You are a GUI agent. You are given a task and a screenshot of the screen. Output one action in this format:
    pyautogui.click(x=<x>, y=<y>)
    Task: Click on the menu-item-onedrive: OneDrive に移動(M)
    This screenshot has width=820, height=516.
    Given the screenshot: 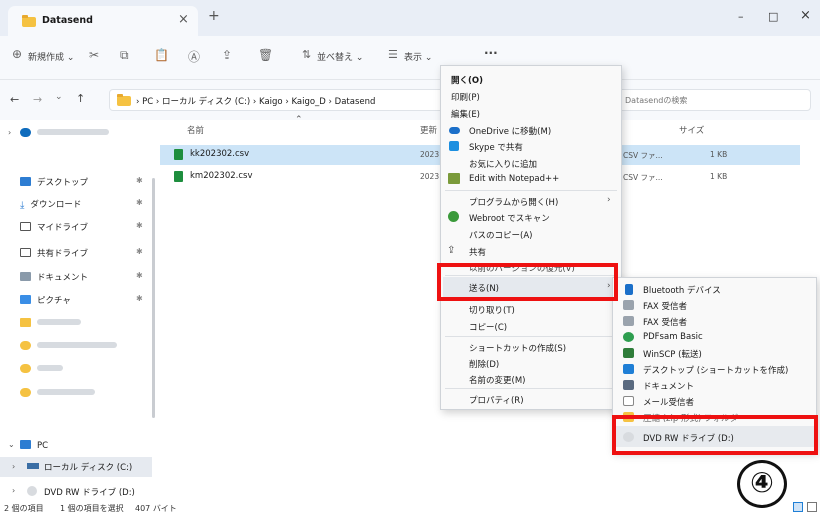 What is the action you would take?
    pyautogui.click(x=510, y=131)
    